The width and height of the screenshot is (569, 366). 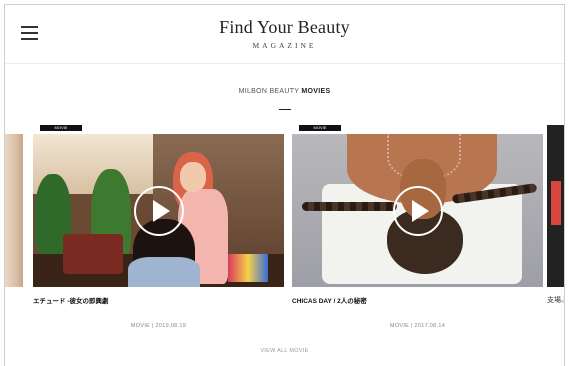 What do you see at coordinates (14, 210) in the screenshot?
I see `previous-card-peek` at bounding box center [14, 210].